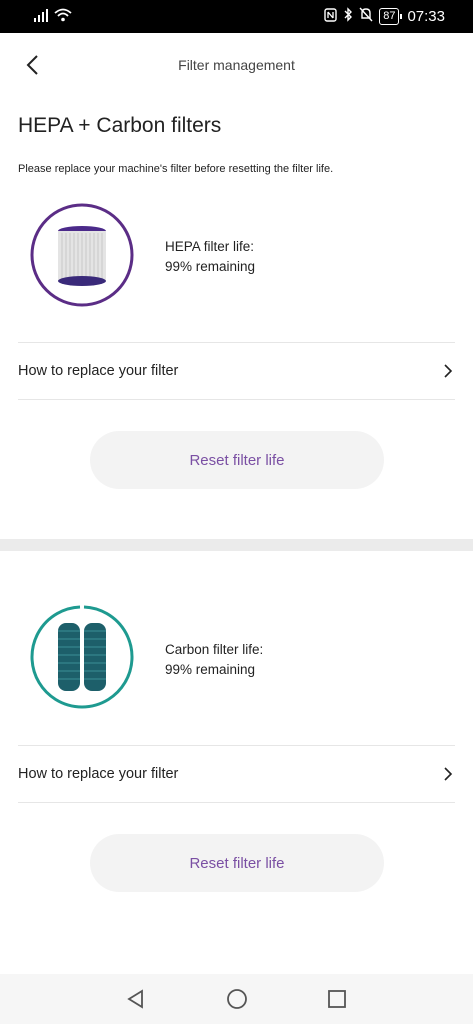 The image size is (473, 1024). I want to click on nav-back-button, so click(136, 999).